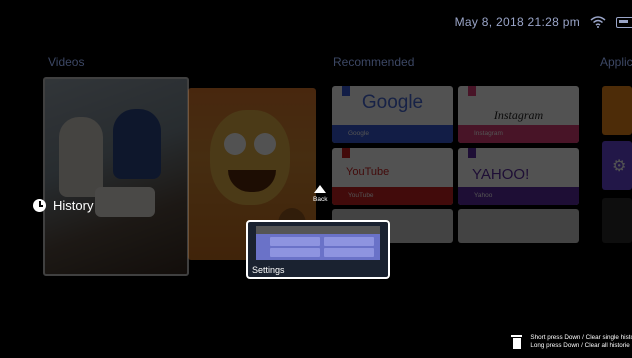  What do you see at coordinates (318, 243) in the screenshot?
I see `settings-thumbnail` at bounding box center [318, 243].